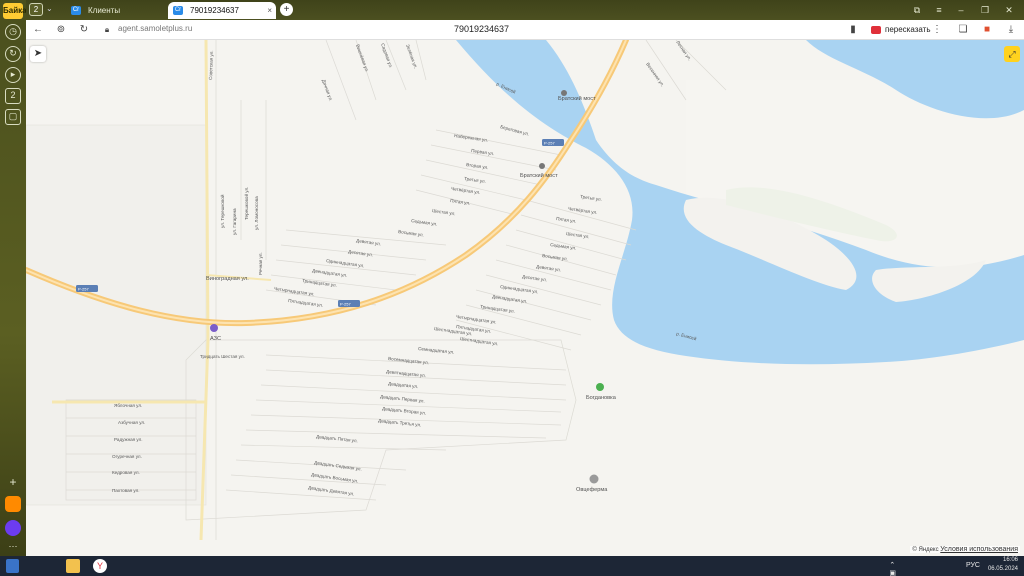 Image resolution: width=1024 pixels, height=576 pixels. I want to click on street-label: Весенняя ул., so click(655, 75).